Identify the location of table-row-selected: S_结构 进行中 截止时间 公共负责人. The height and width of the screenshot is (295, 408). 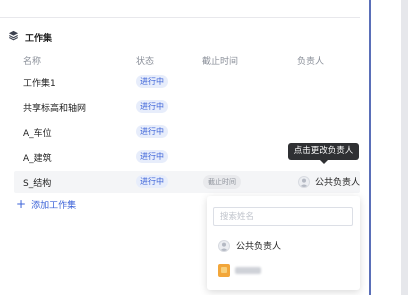
(187, 182).